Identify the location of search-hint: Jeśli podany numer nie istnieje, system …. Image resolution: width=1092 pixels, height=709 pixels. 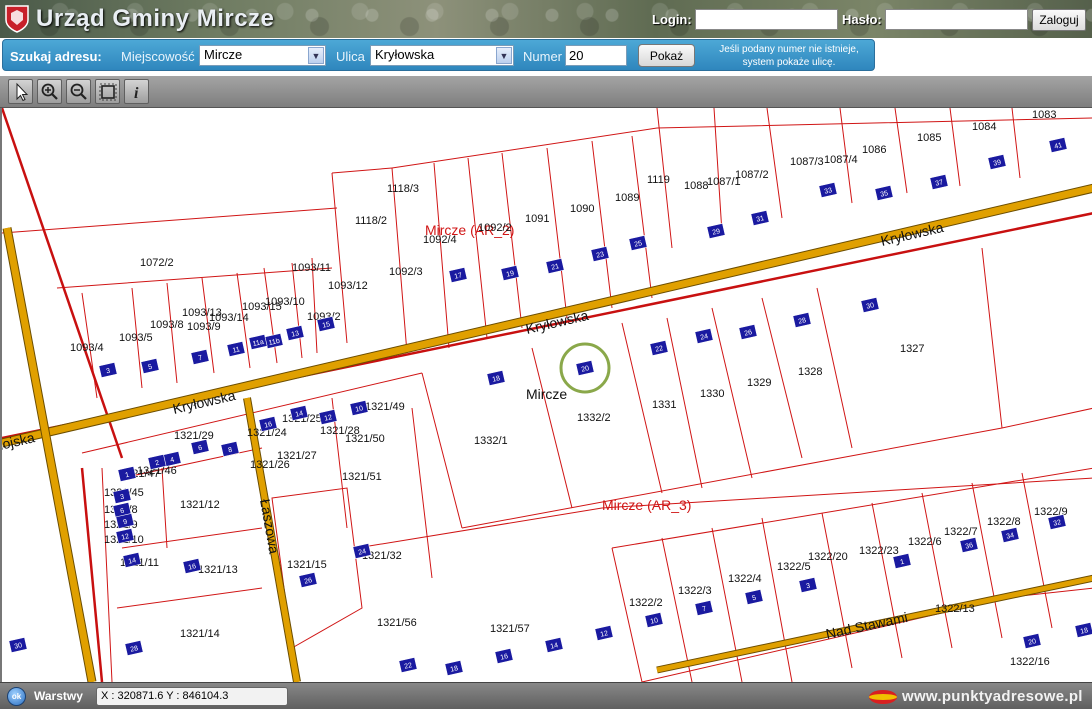
(789, 56).